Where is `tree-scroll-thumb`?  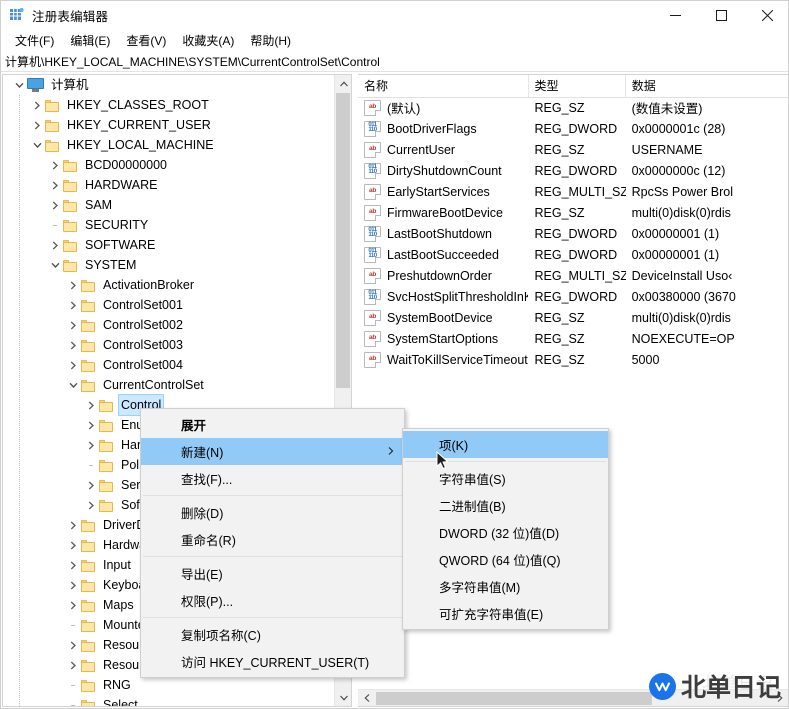 tree-scroll-thumb is located at coordinates (343, 240).